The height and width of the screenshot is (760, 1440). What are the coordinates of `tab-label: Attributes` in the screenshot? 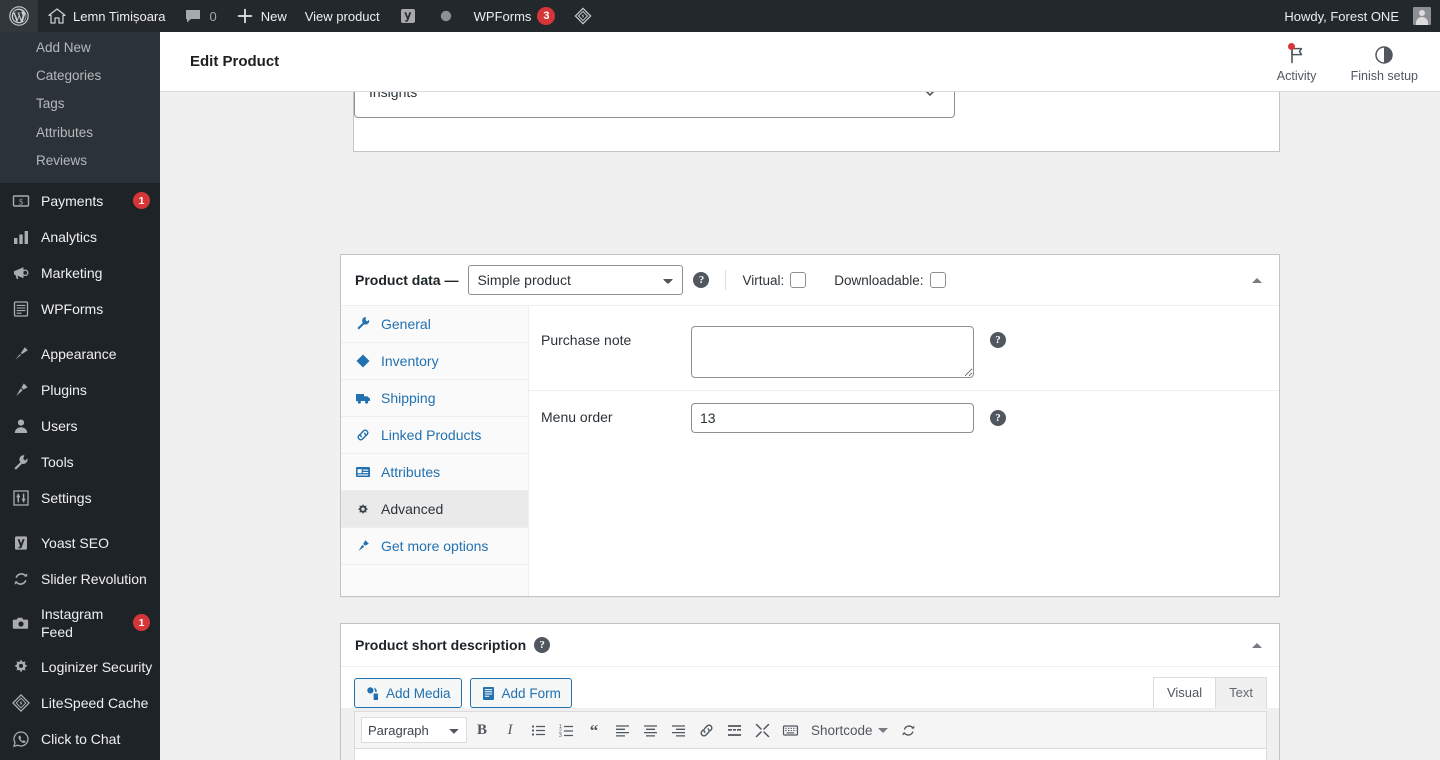 It's located at (411, 472).